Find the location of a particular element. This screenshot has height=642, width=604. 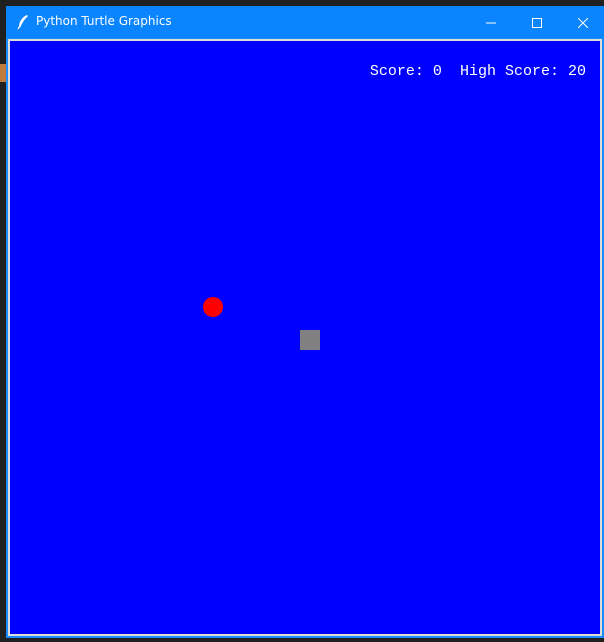

minimize-icon is located at coordinates (491, 22).